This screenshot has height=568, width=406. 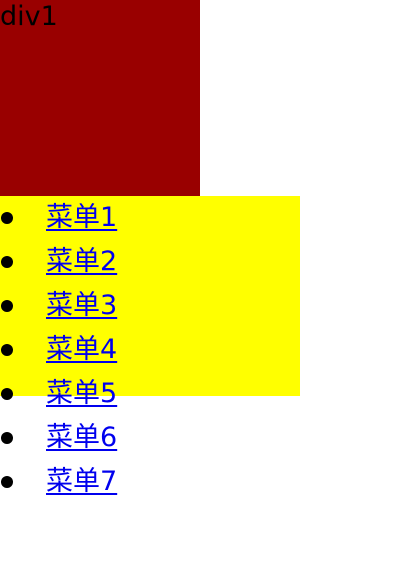 I want to click on menu-link-6: 菜单6, so click(x=81, y=437).